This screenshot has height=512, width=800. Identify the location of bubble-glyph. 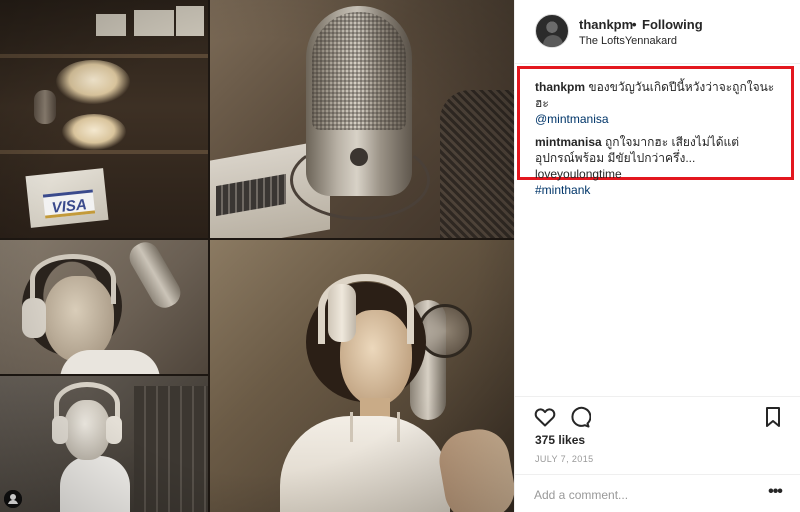
(581, 417).